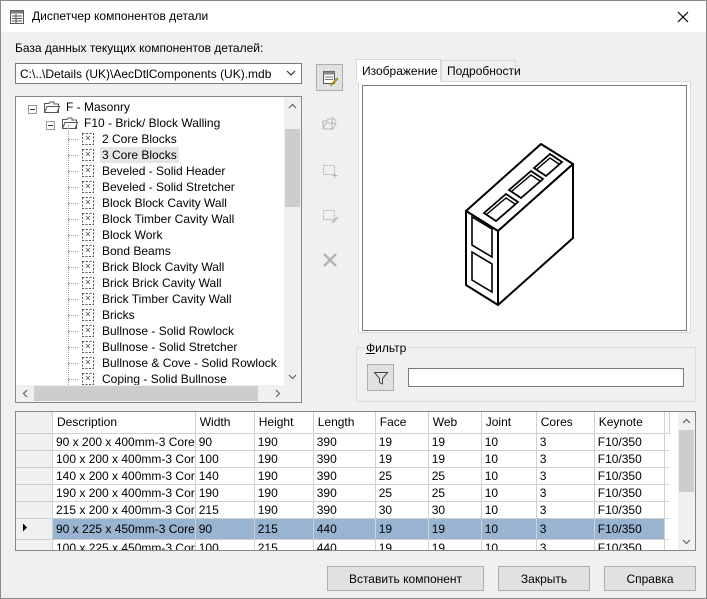 This screenshot has height=599, width=707. I want to click on column-header: Width, so click(225, 423).